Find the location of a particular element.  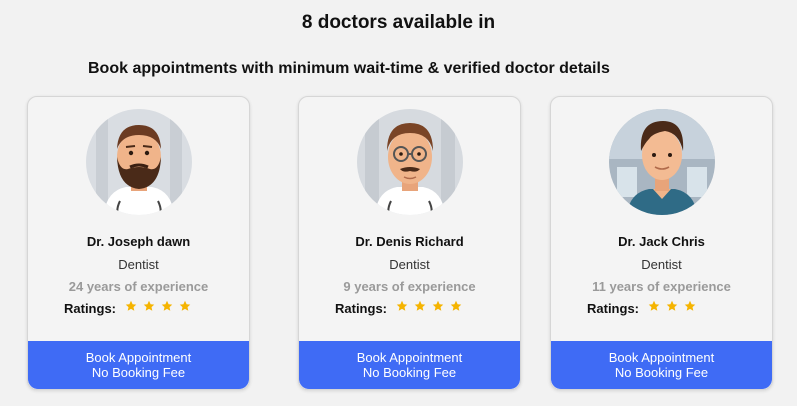

doctor-name: Dr. Joseph dawn is located at coordinates (138, 241).